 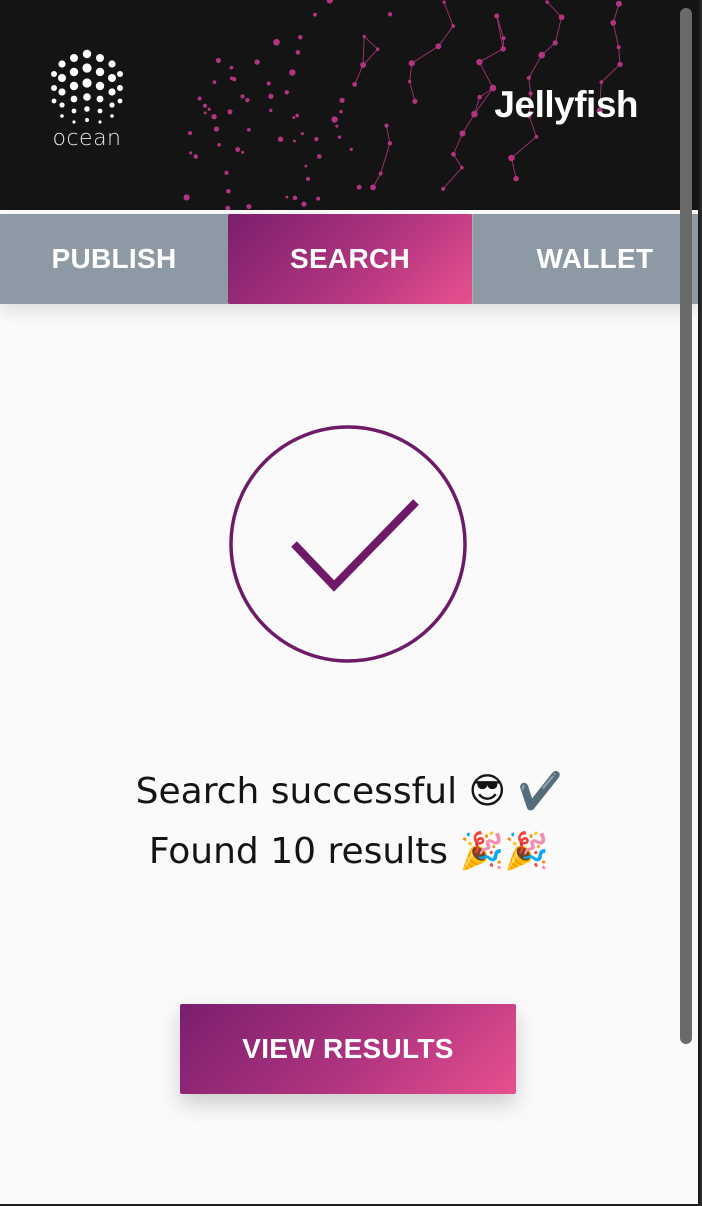 I want to click on status-line-1: Search successful 😎 ✔️, so click(x=349, y=791).